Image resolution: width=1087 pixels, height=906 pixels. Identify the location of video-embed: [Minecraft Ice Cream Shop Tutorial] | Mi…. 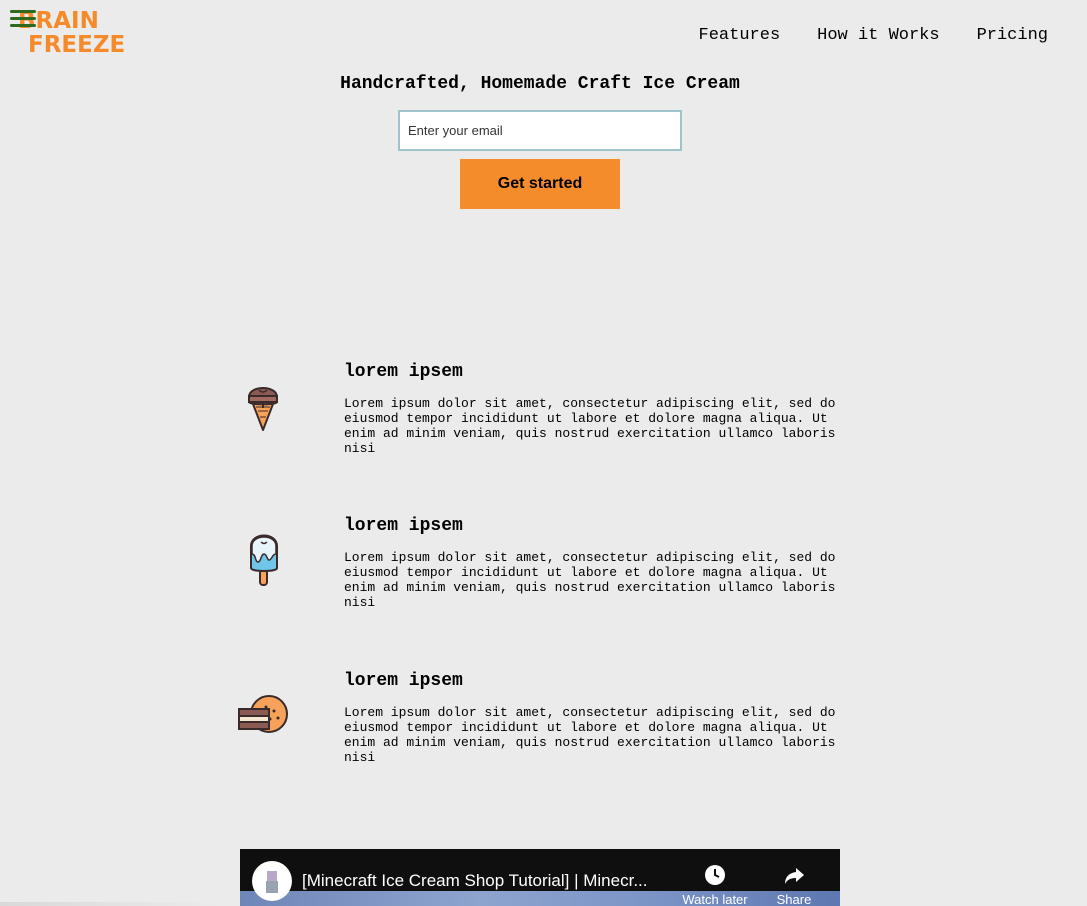
(540, 877).